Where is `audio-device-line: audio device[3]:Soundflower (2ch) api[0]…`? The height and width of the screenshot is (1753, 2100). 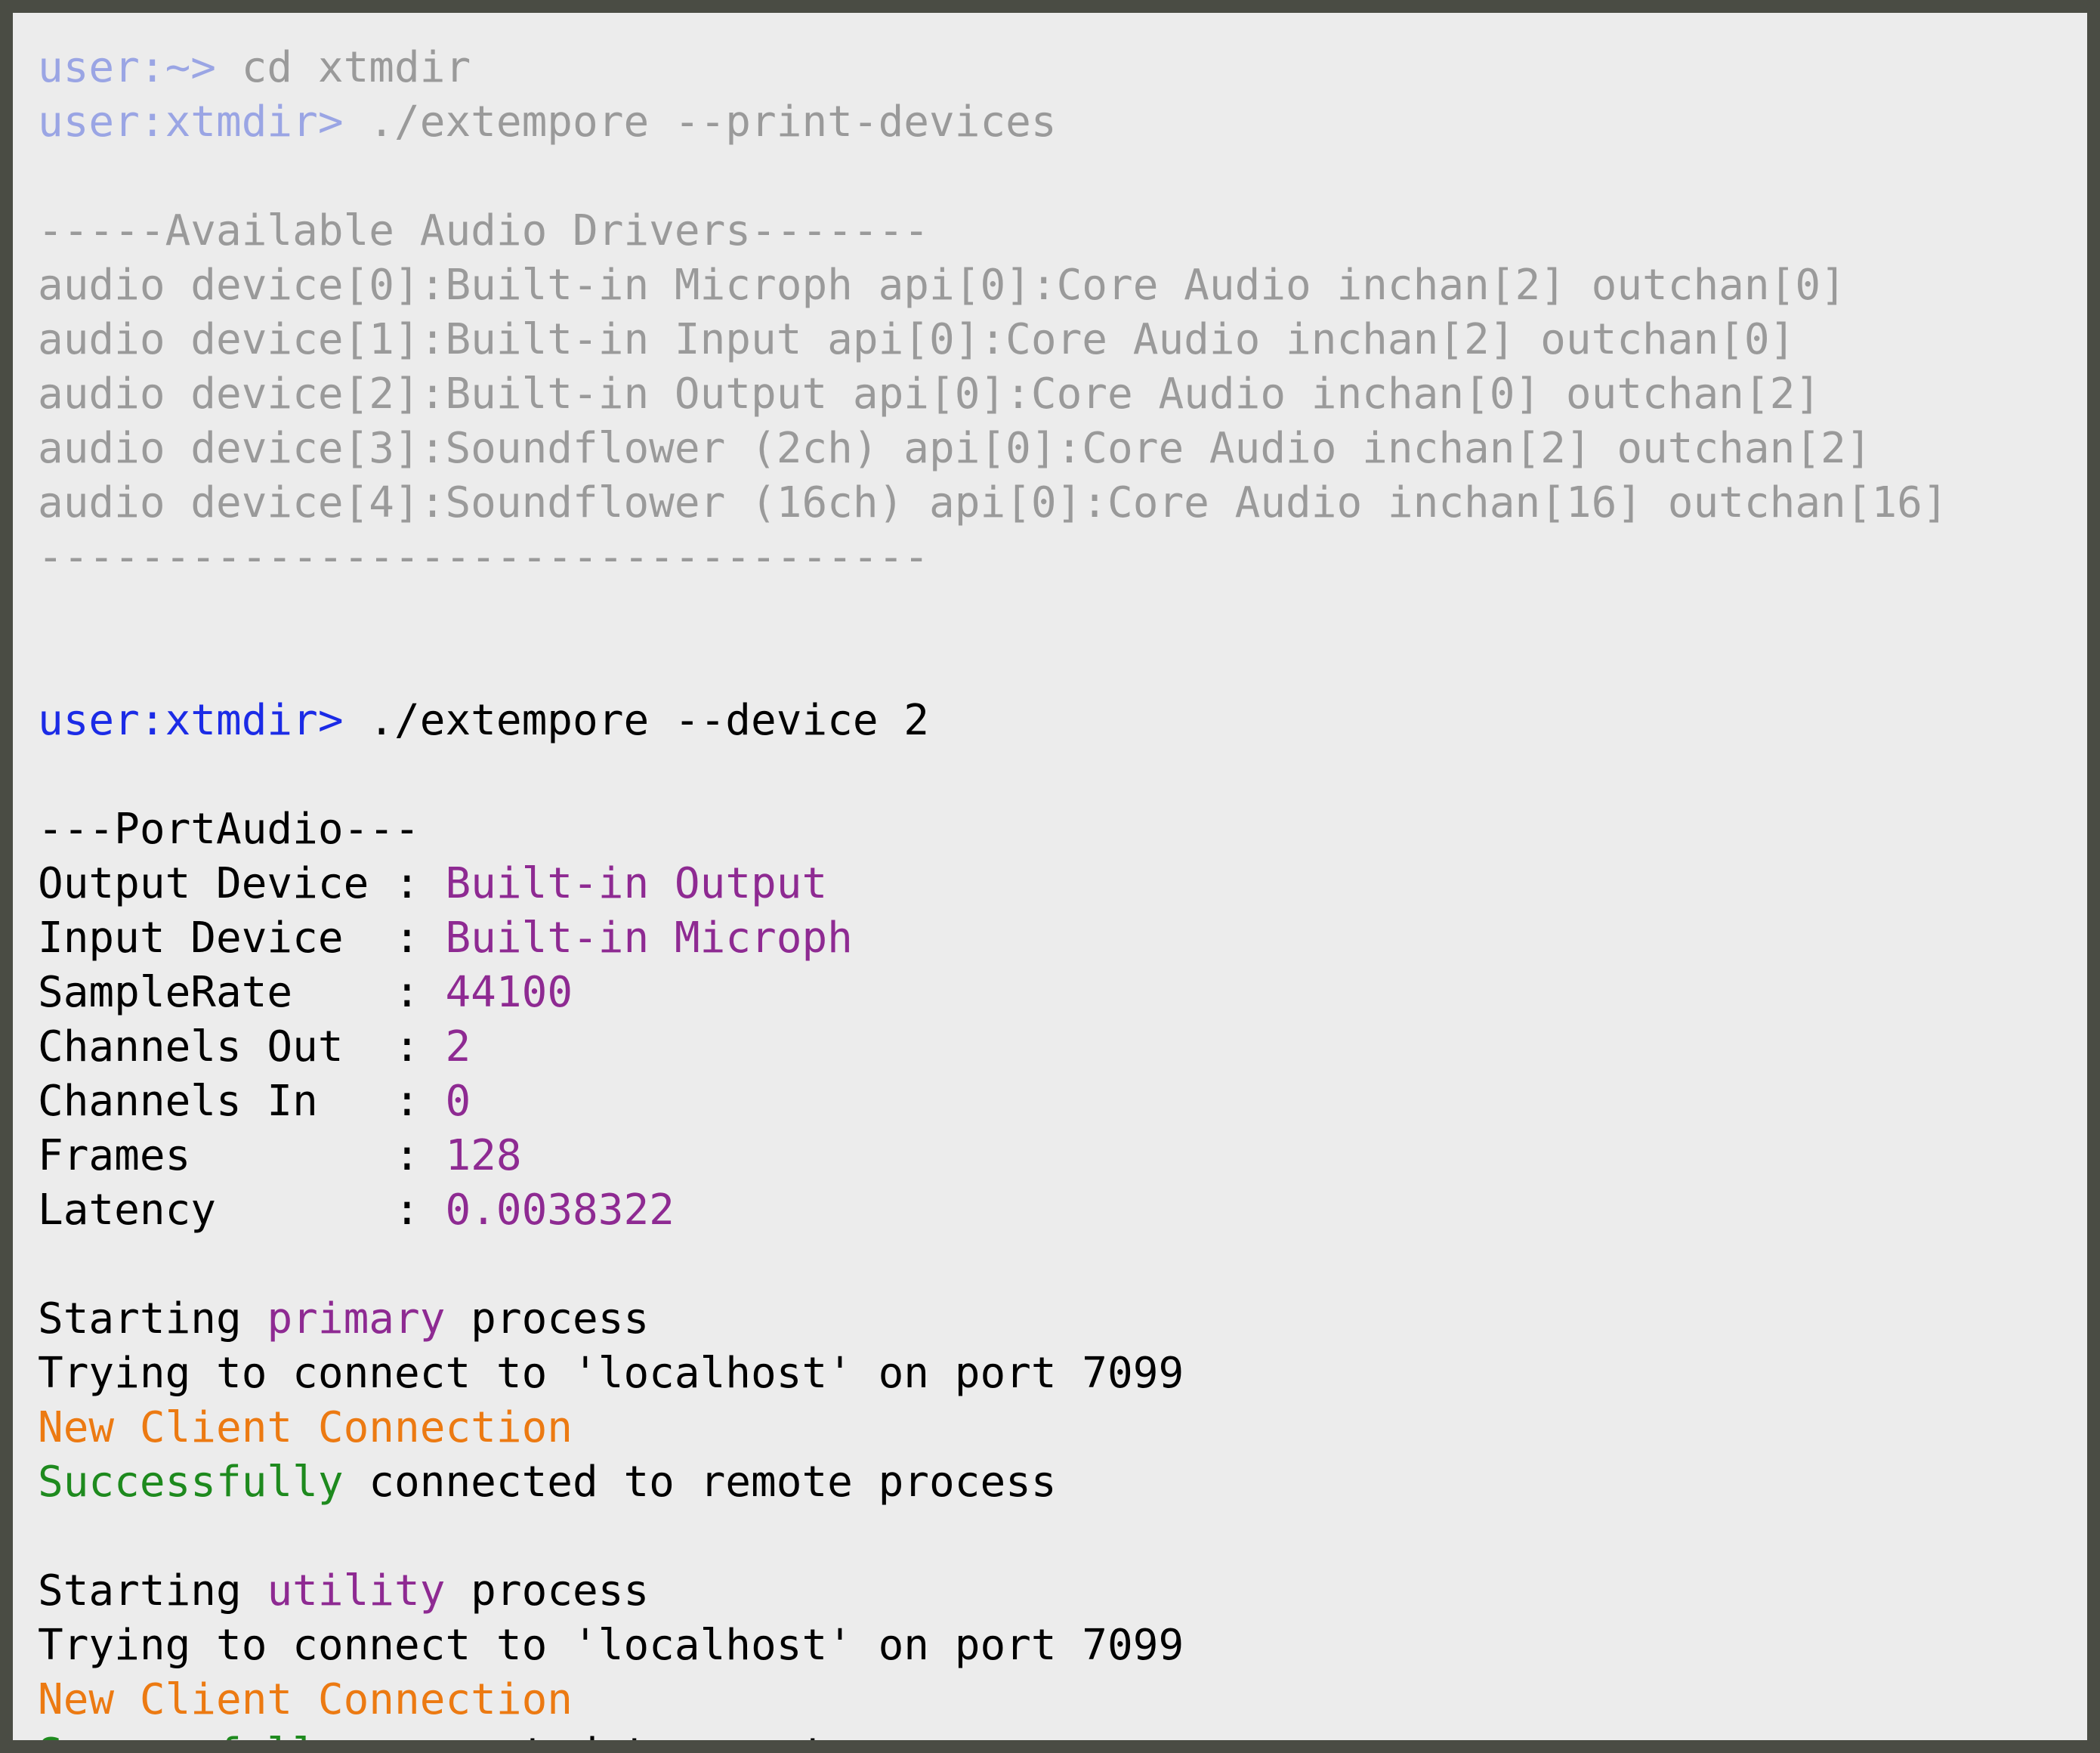
audio-device-line: audio device[3]:Soundflower (2ch) api[0]… is located at coordinates (955, 449).